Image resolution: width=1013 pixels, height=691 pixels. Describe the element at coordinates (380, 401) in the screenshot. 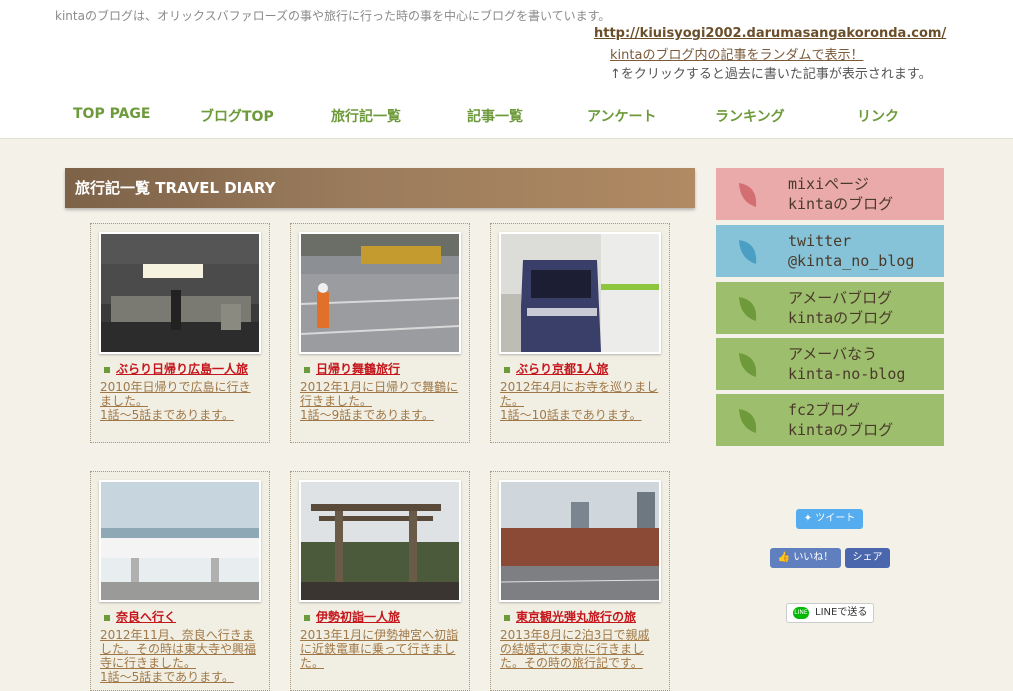

I see `card-description: 2012年1月に日帰りで舞鶴に行きました。 1話～9話まであります。` at that location.